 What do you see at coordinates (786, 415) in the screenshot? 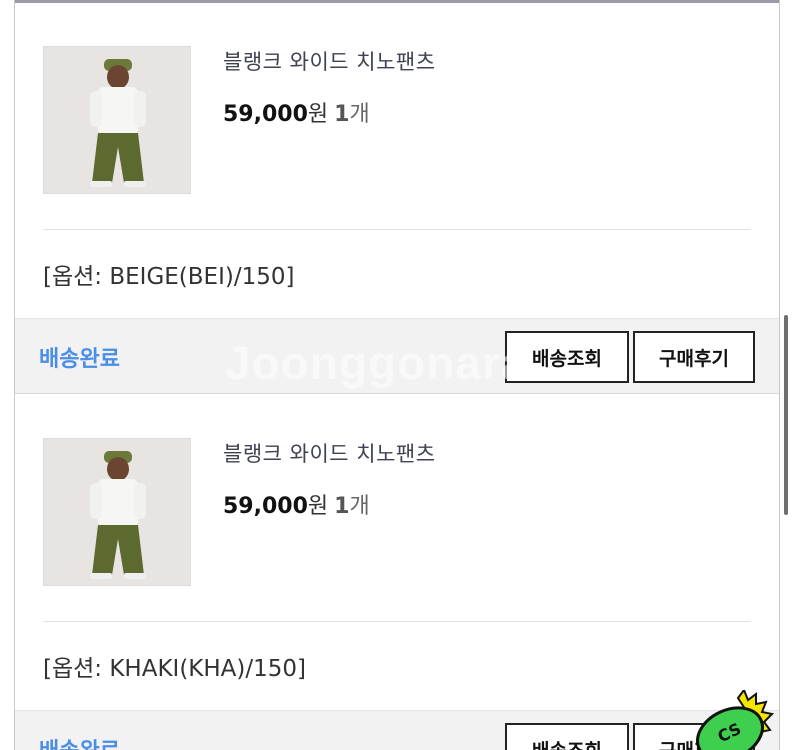
I see `scrollbar` at bounding box center [786, 415].